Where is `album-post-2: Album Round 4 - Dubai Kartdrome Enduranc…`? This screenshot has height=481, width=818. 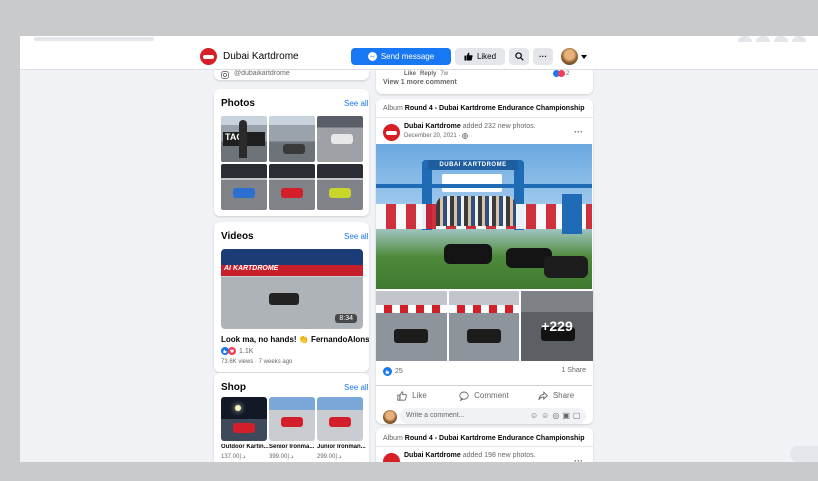
album-post-2: Album Round 4 - Dubai Kartdrome Enduranc… is located at coordinates (484, 445).